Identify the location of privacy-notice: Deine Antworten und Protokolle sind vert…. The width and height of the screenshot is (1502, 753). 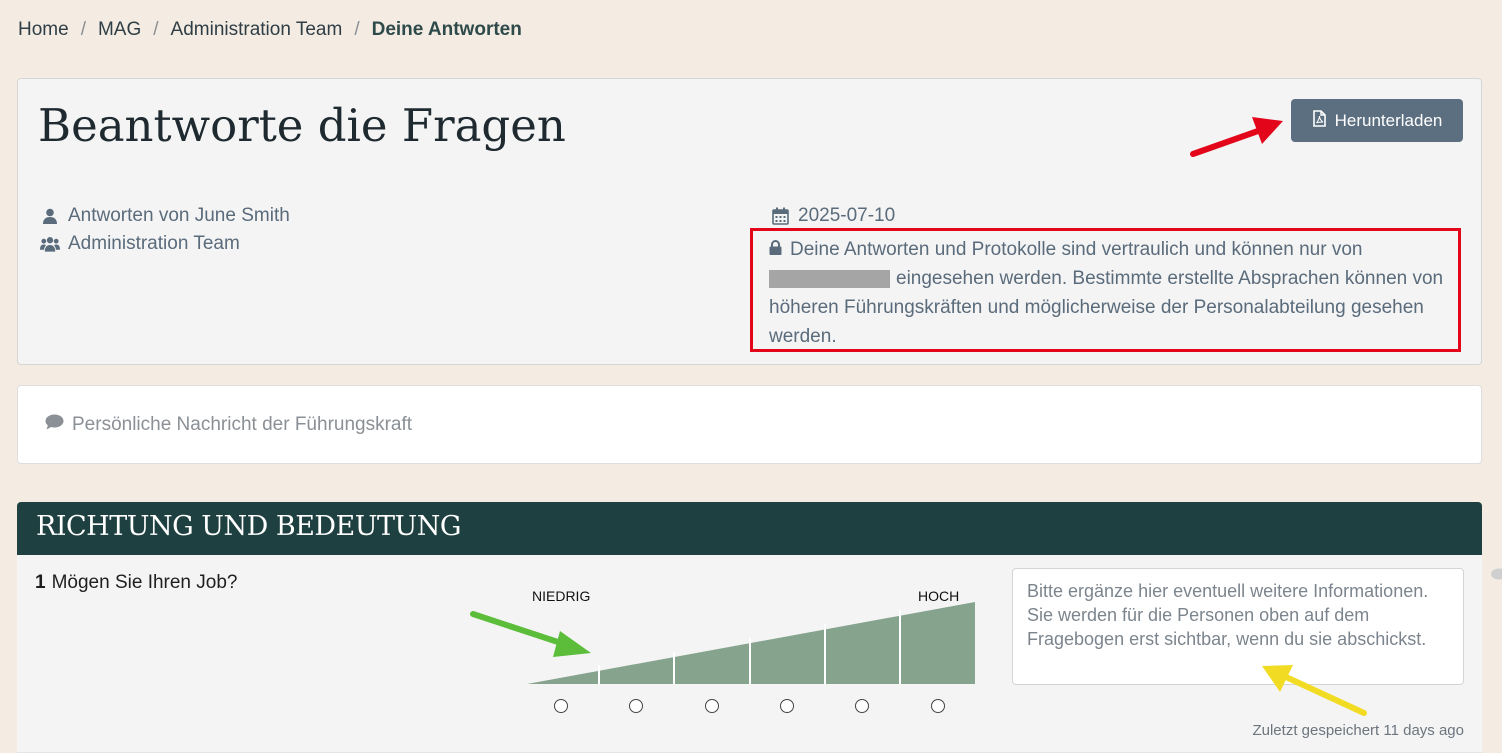
(1109, 293).